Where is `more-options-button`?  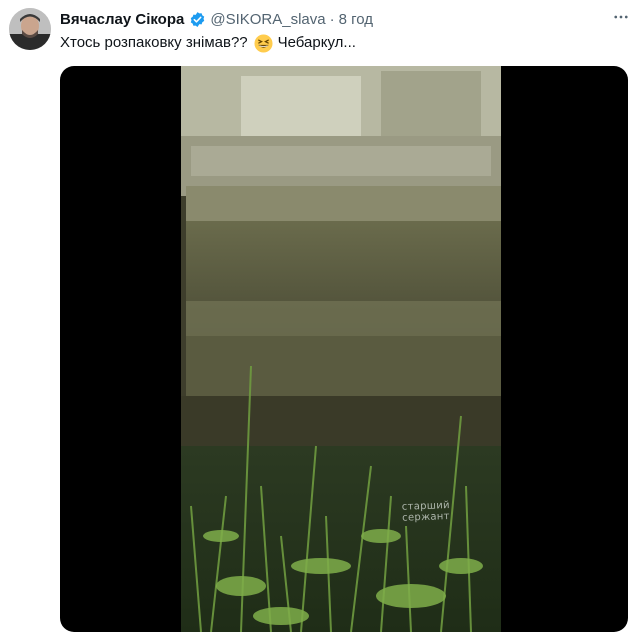
more-options-button is located at coordinates (621, 17).